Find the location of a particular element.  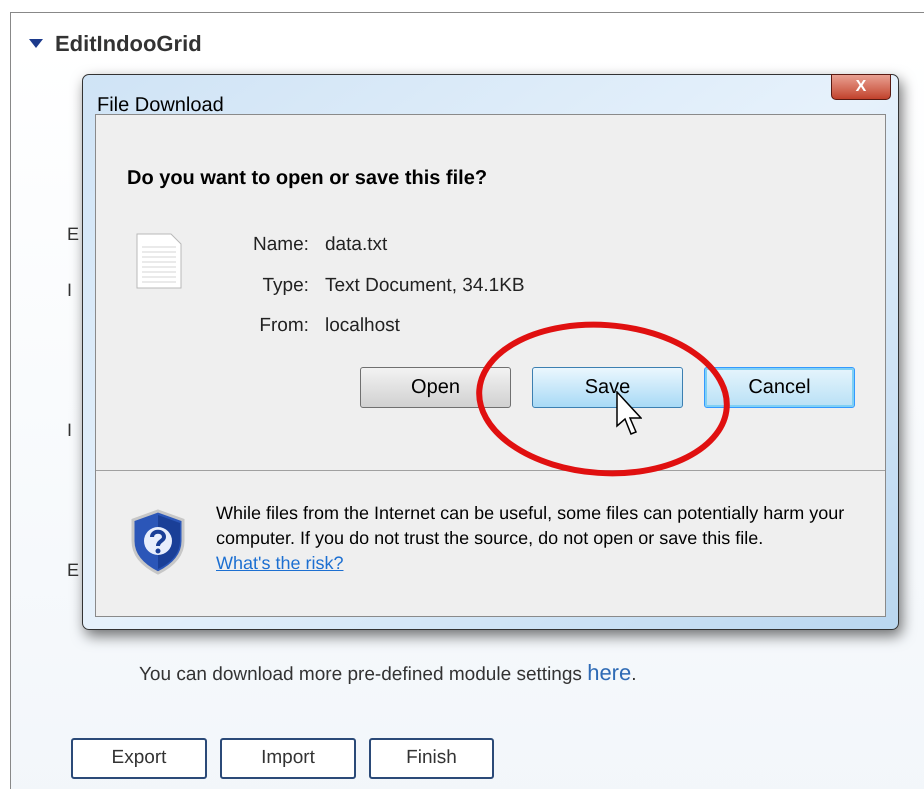

info-label: Type: is located at coordinates (285, 286).